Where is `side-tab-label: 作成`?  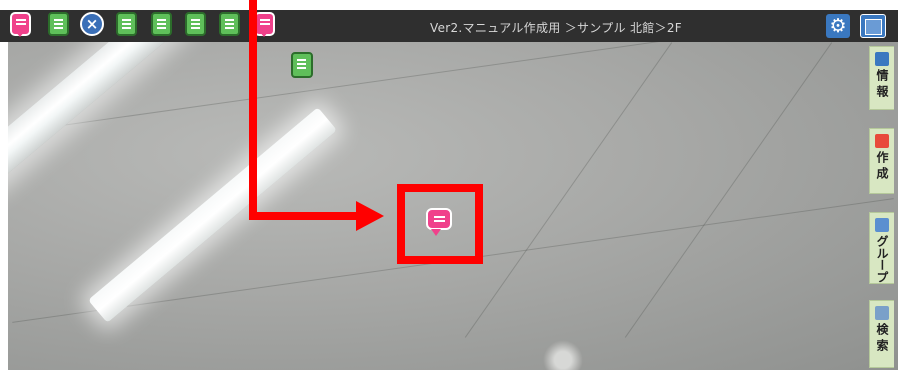
side-tab-label: 作成 is located at coordinates (882, 167).